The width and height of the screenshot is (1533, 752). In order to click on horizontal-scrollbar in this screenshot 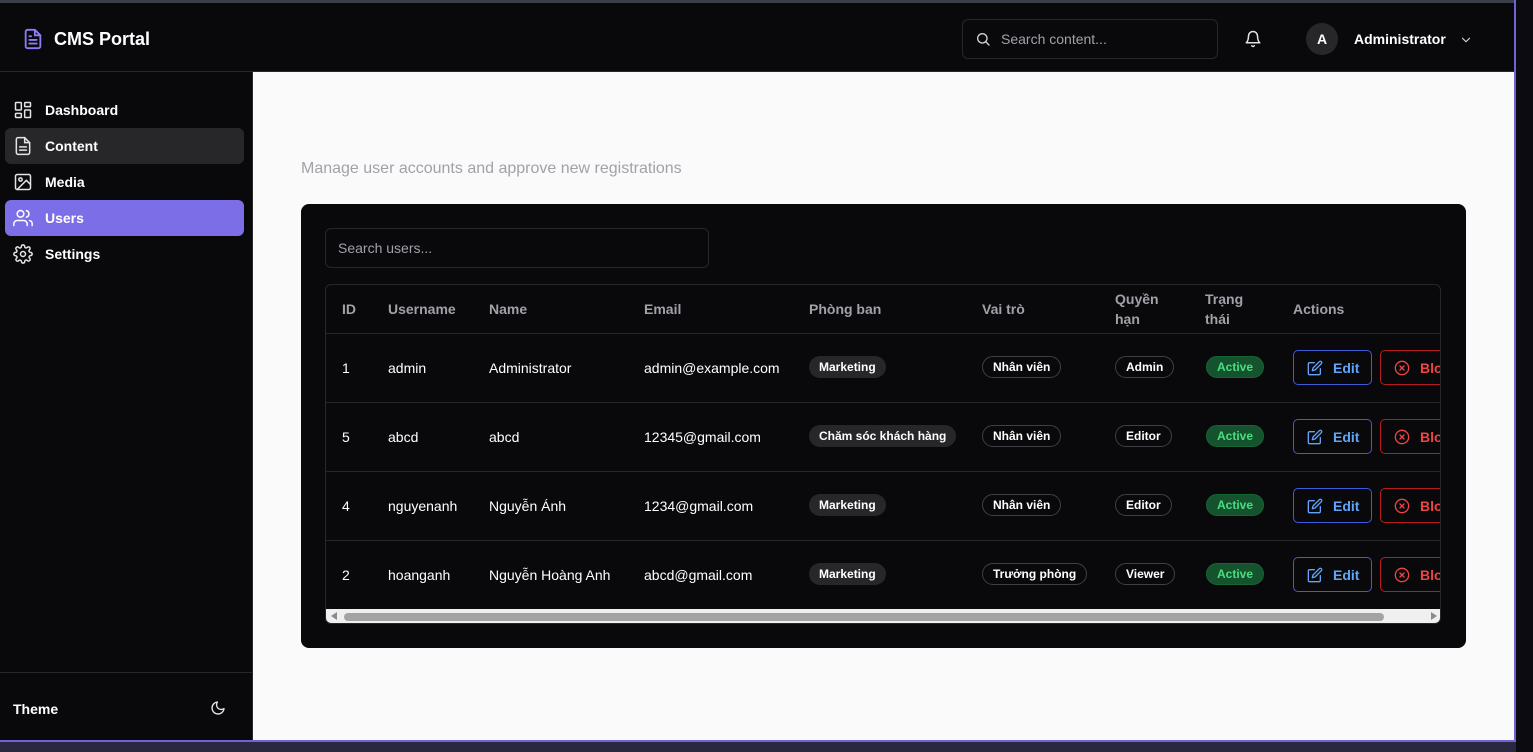, I will do `click(883, 616)`.